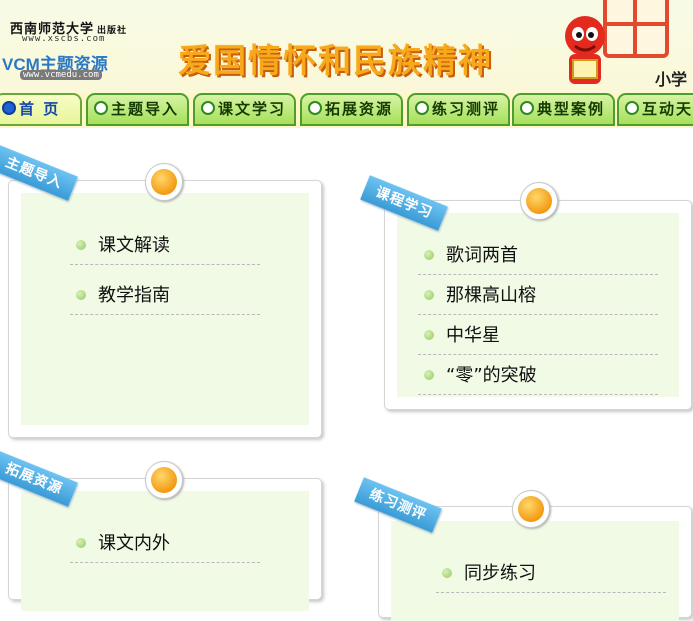  I want to click on tab-practice: 练习测评, so click(458, 109).